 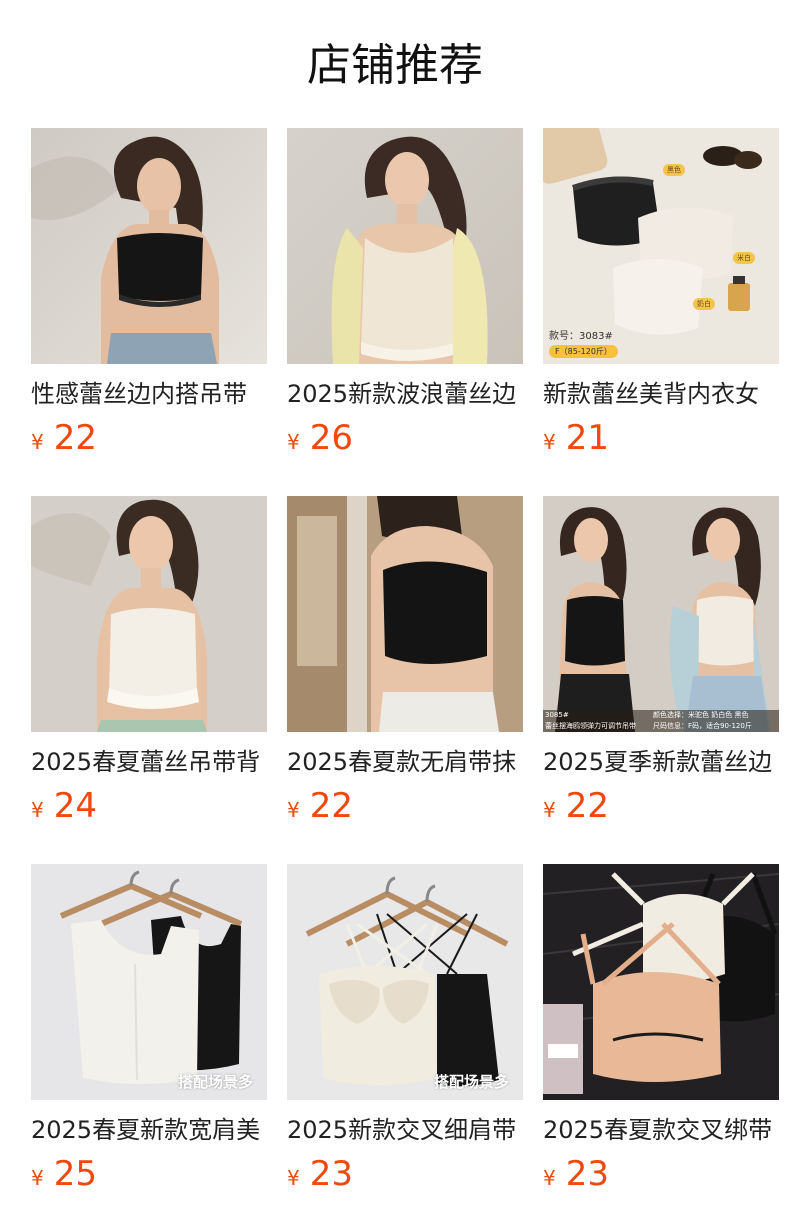 I want to click on product-card: 2025春夏款无肩带抹 ¥22, so click(x=405, y=661).